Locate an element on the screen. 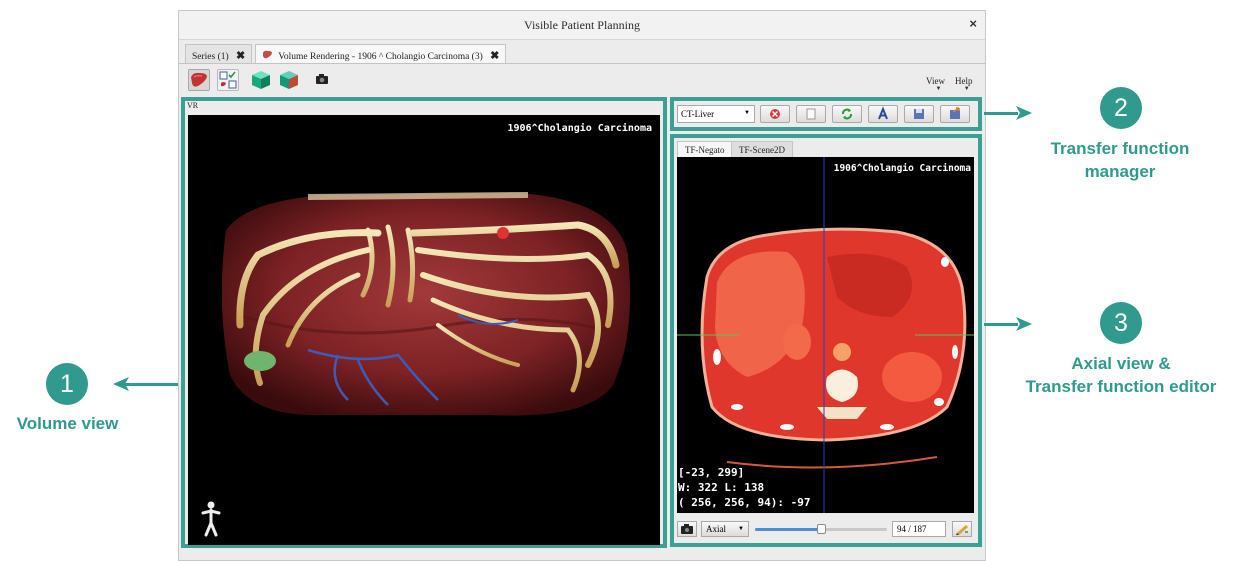 This screenshot has width=1239, height=561. annotation-2-arrow-line is located at coordinates (1001, 113).